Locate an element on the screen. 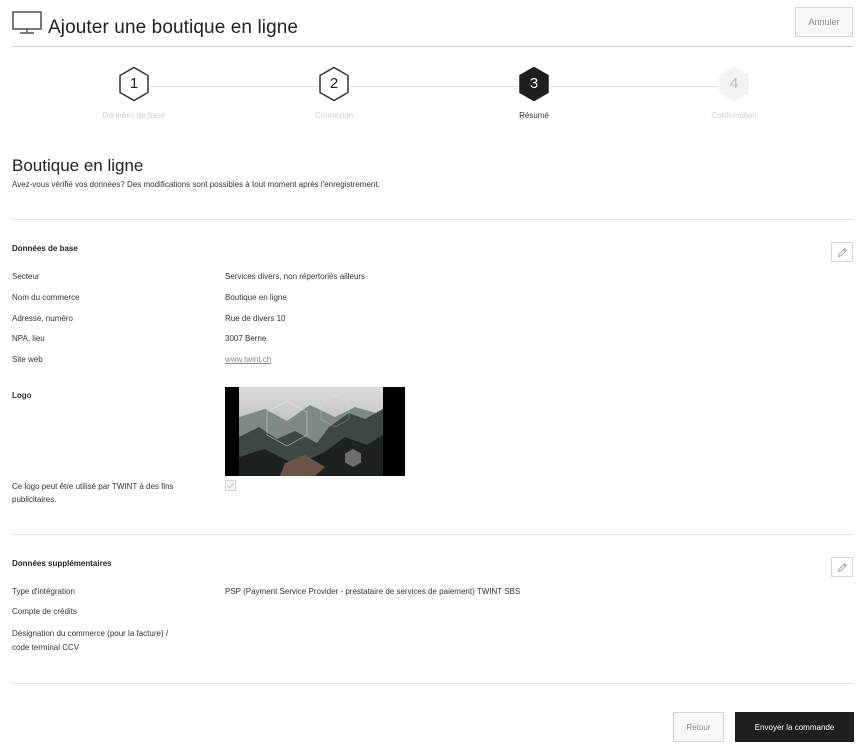 The width and height of the screenshot is (868, 747). step-3: 3 Résumé is located at coordinates (534, 93).